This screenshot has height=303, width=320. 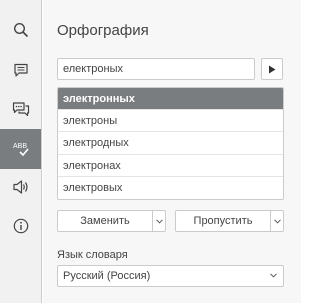 I want to click on svg-text: ABB, so click(x=20, y=146).